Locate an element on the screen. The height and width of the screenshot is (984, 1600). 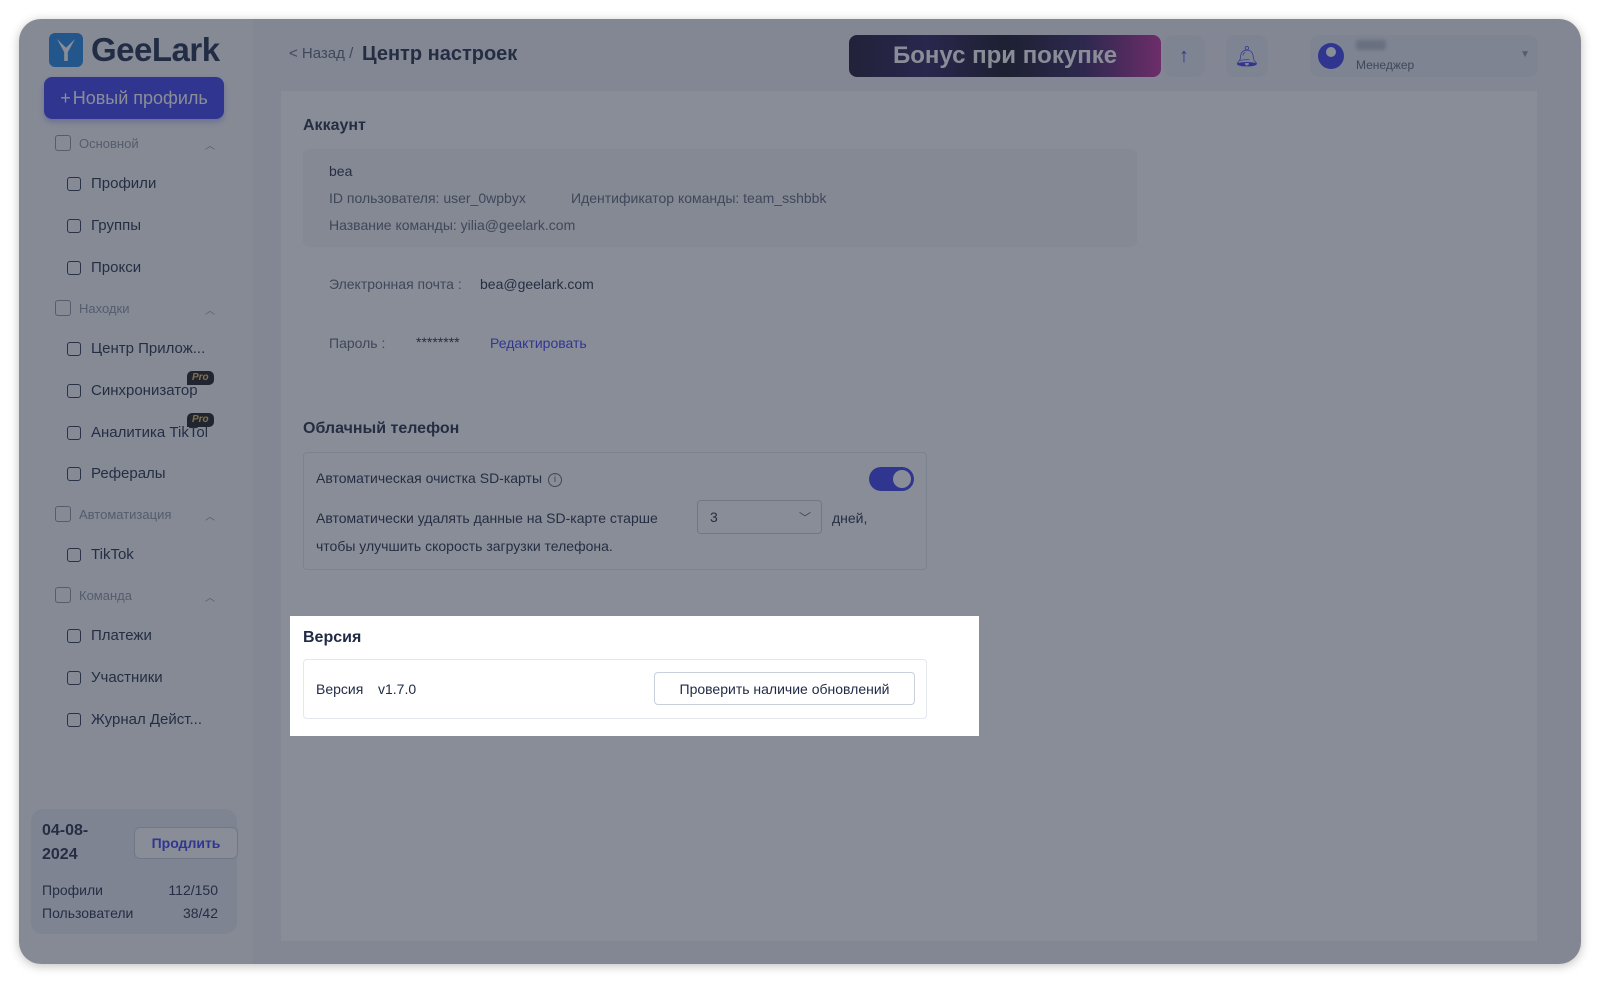
nav-section-label: Автоматизация is located at coordinates (125, 514).